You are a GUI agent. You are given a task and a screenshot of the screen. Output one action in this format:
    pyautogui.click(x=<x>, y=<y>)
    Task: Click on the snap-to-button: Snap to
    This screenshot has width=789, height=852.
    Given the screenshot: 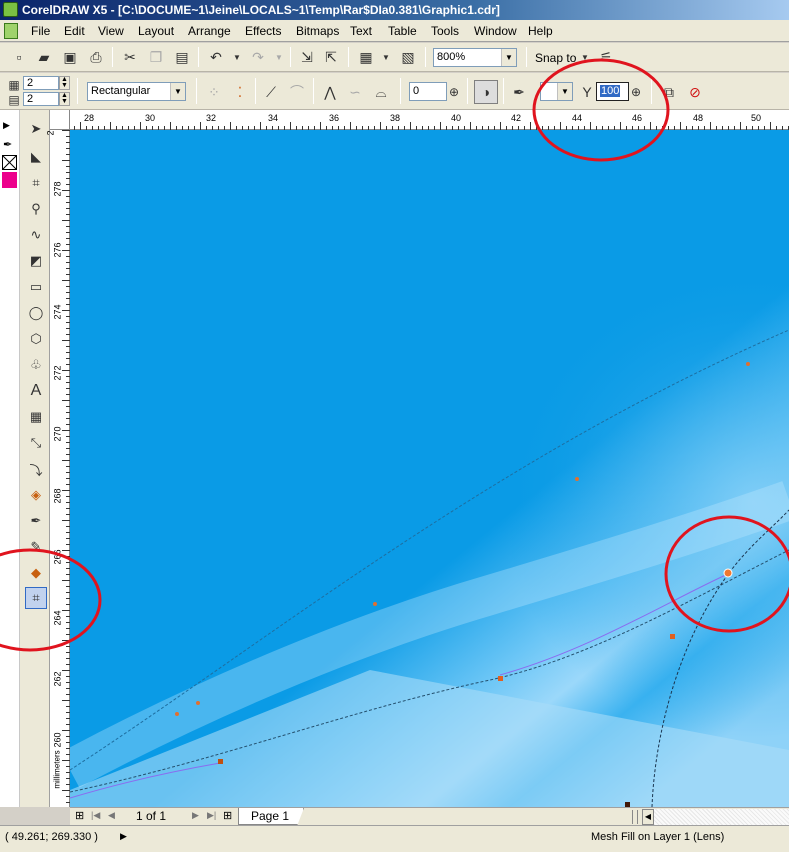 What is the action you would take?
    pyautogui.click(x=555, y=58)
    